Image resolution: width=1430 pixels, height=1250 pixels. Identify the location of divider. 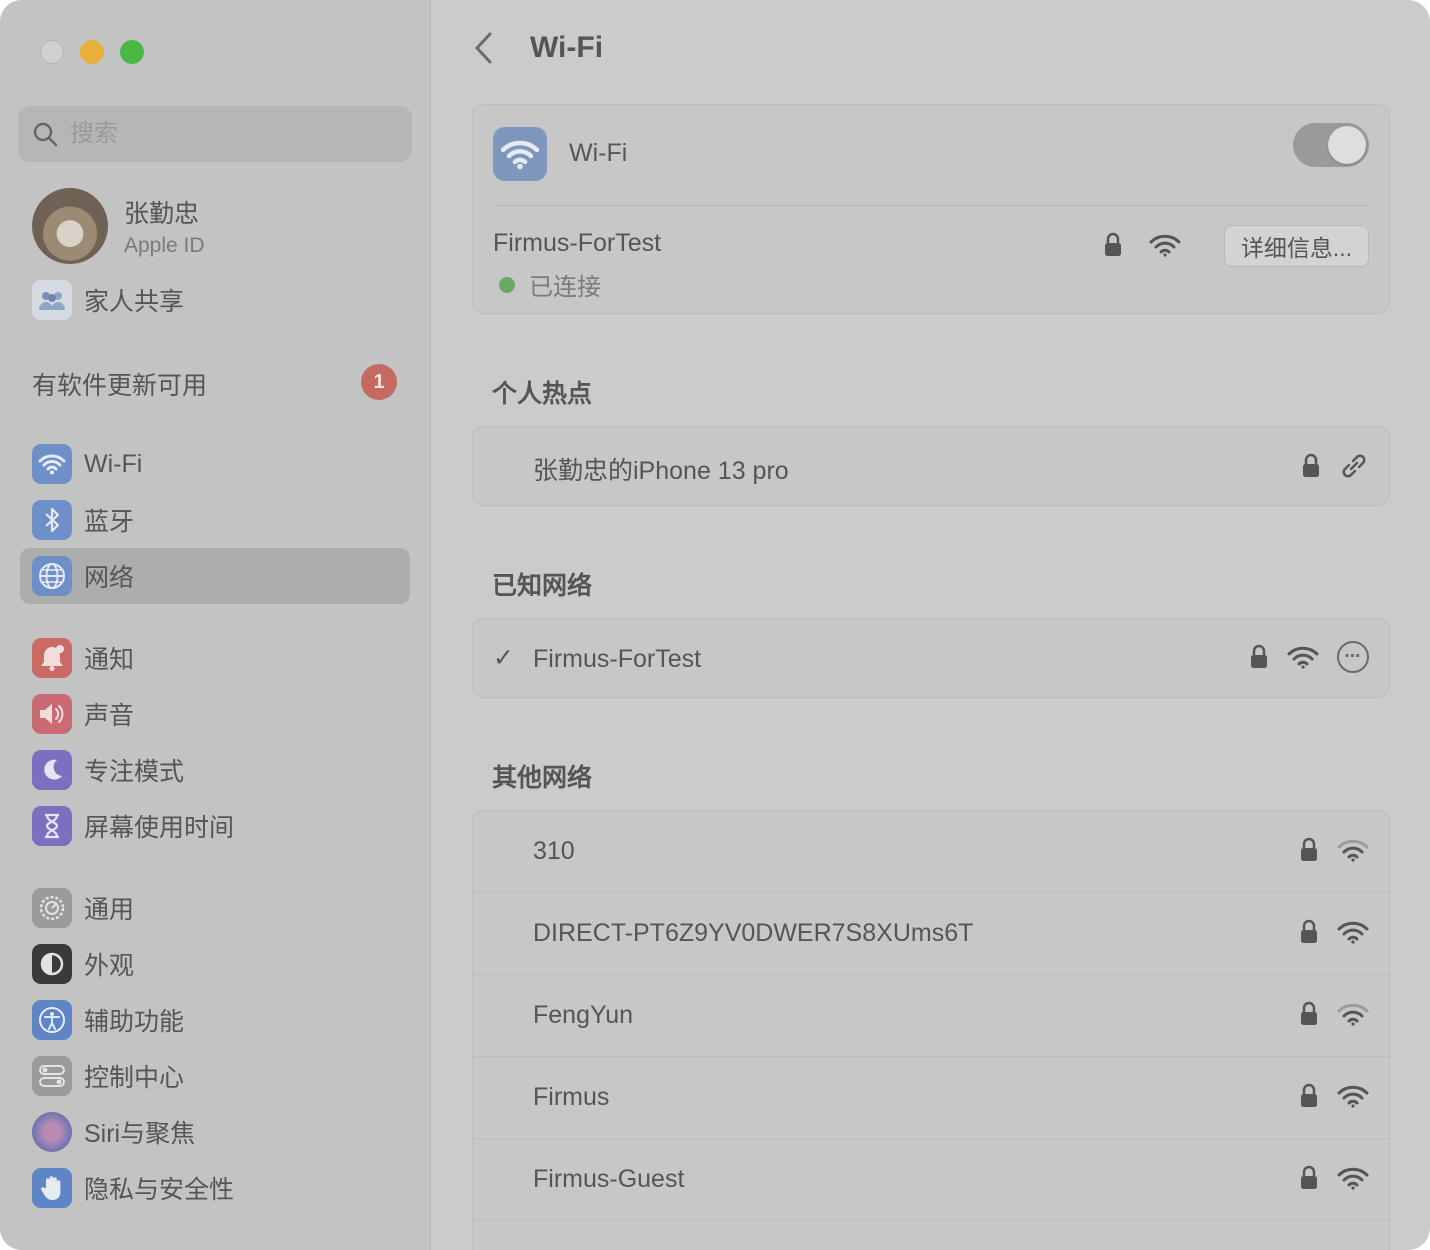
(931, 205).